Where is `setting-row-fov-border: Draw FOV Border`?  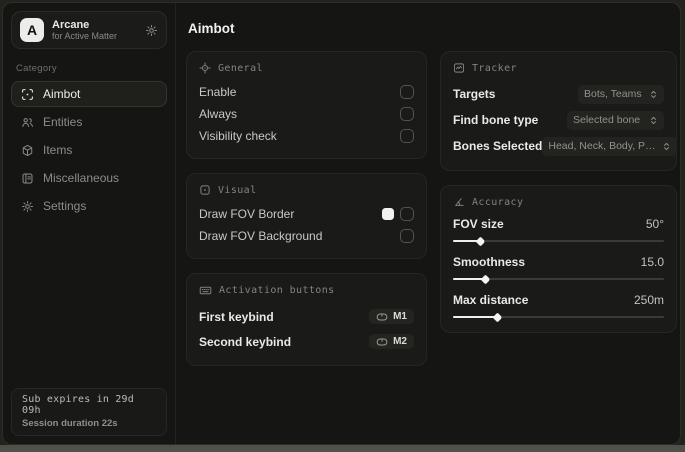 setting-row-fov-border: Draw FOV Border is located at coordinates (306, 214).